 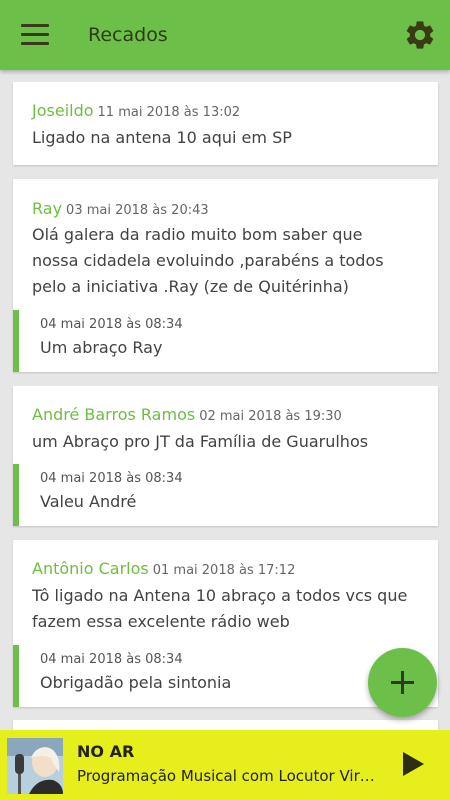 I want to click on message-text: um Abraço pro JT da Família de Guarulhos, so click(x=200, y=441).